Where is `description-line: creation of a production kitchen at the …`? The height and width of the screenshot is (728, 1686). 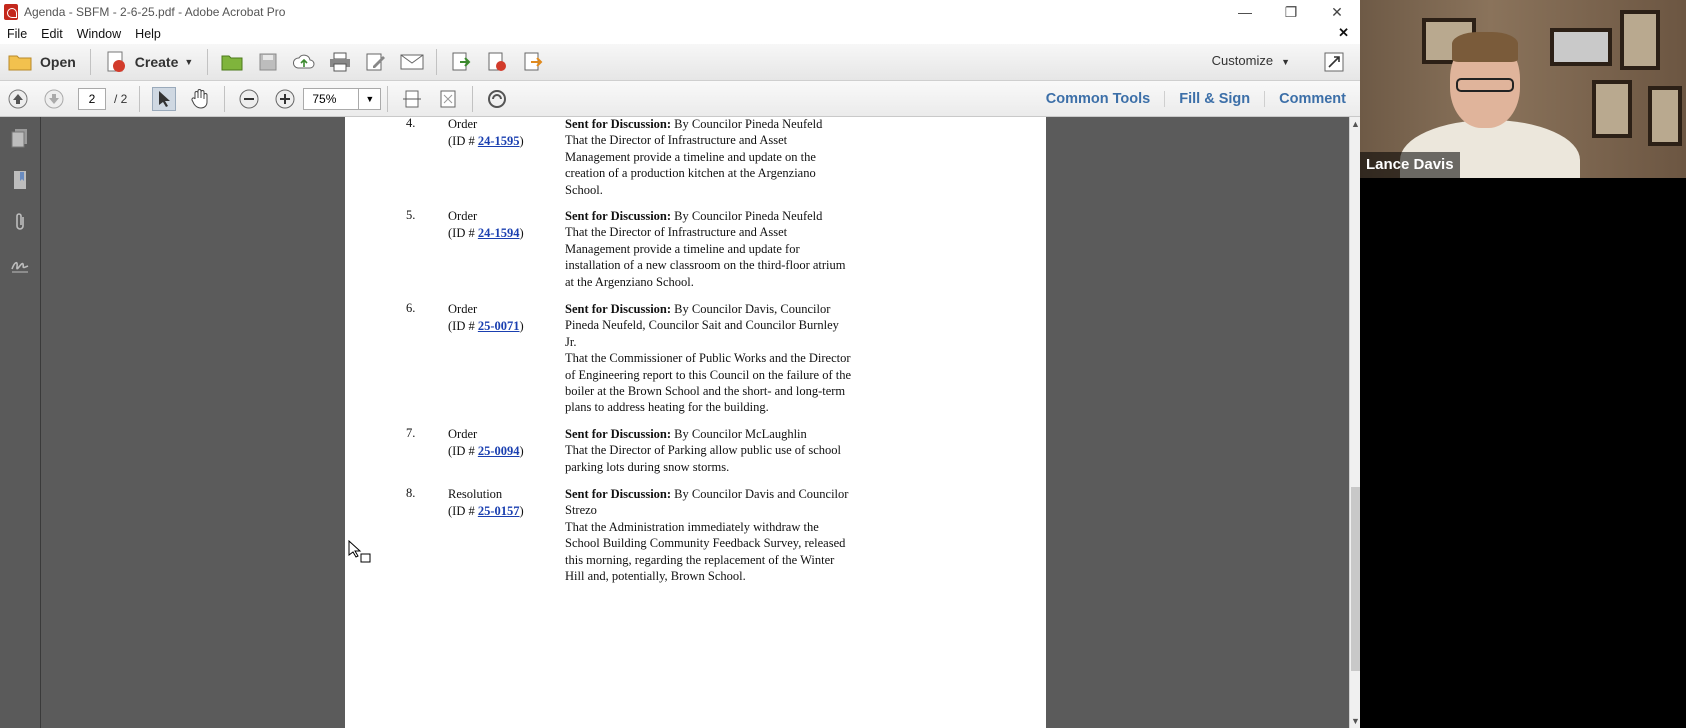 description-line: creation of a production kitchen at the … is located at coordinates (690, 173).